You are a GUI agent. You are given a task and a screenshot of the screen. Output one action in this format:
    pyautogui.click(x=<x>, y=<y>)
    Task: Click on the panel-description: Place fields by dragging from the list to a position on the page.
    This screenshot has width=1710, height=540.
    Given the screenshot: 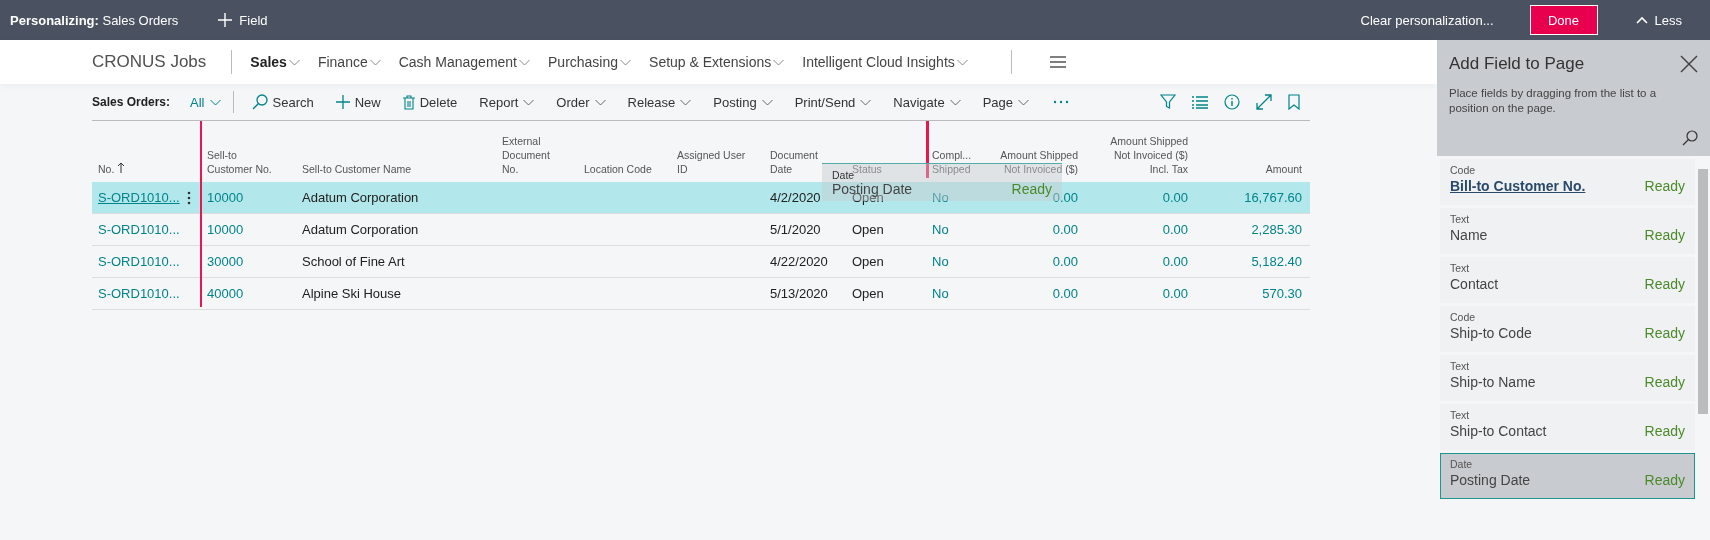 What is the action you would take?
    pyautogui.click(x=1553, y=101)
    